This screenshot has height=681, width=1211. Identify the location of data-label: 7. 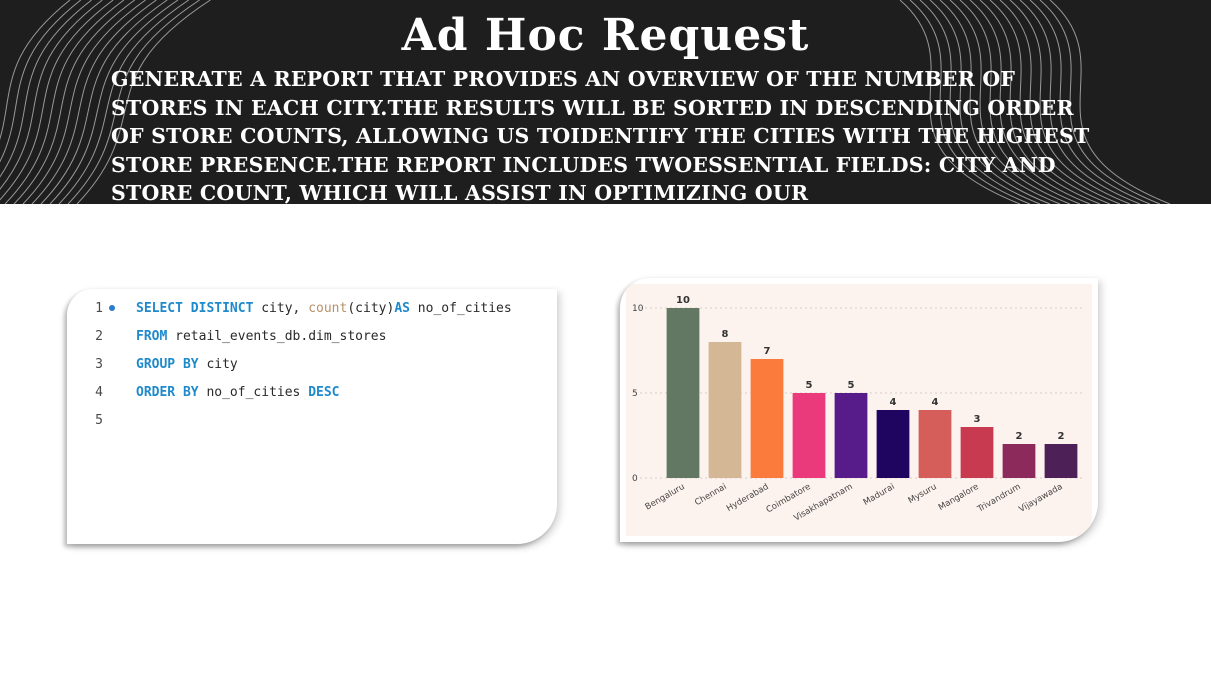
(767, 351).